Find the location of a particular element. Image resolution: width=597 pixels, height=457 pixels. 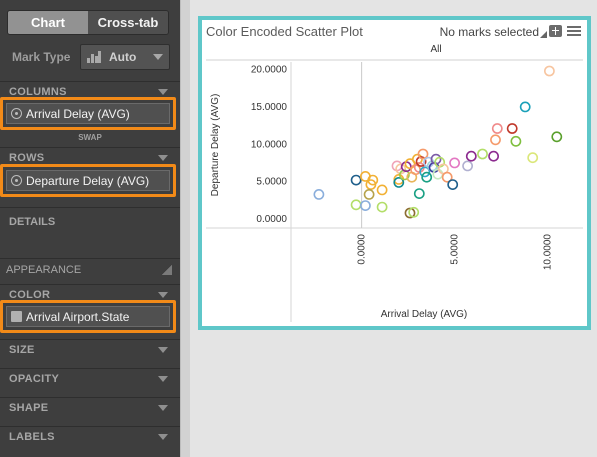

labels-section: LABELS is located at coordinates (90, 436).